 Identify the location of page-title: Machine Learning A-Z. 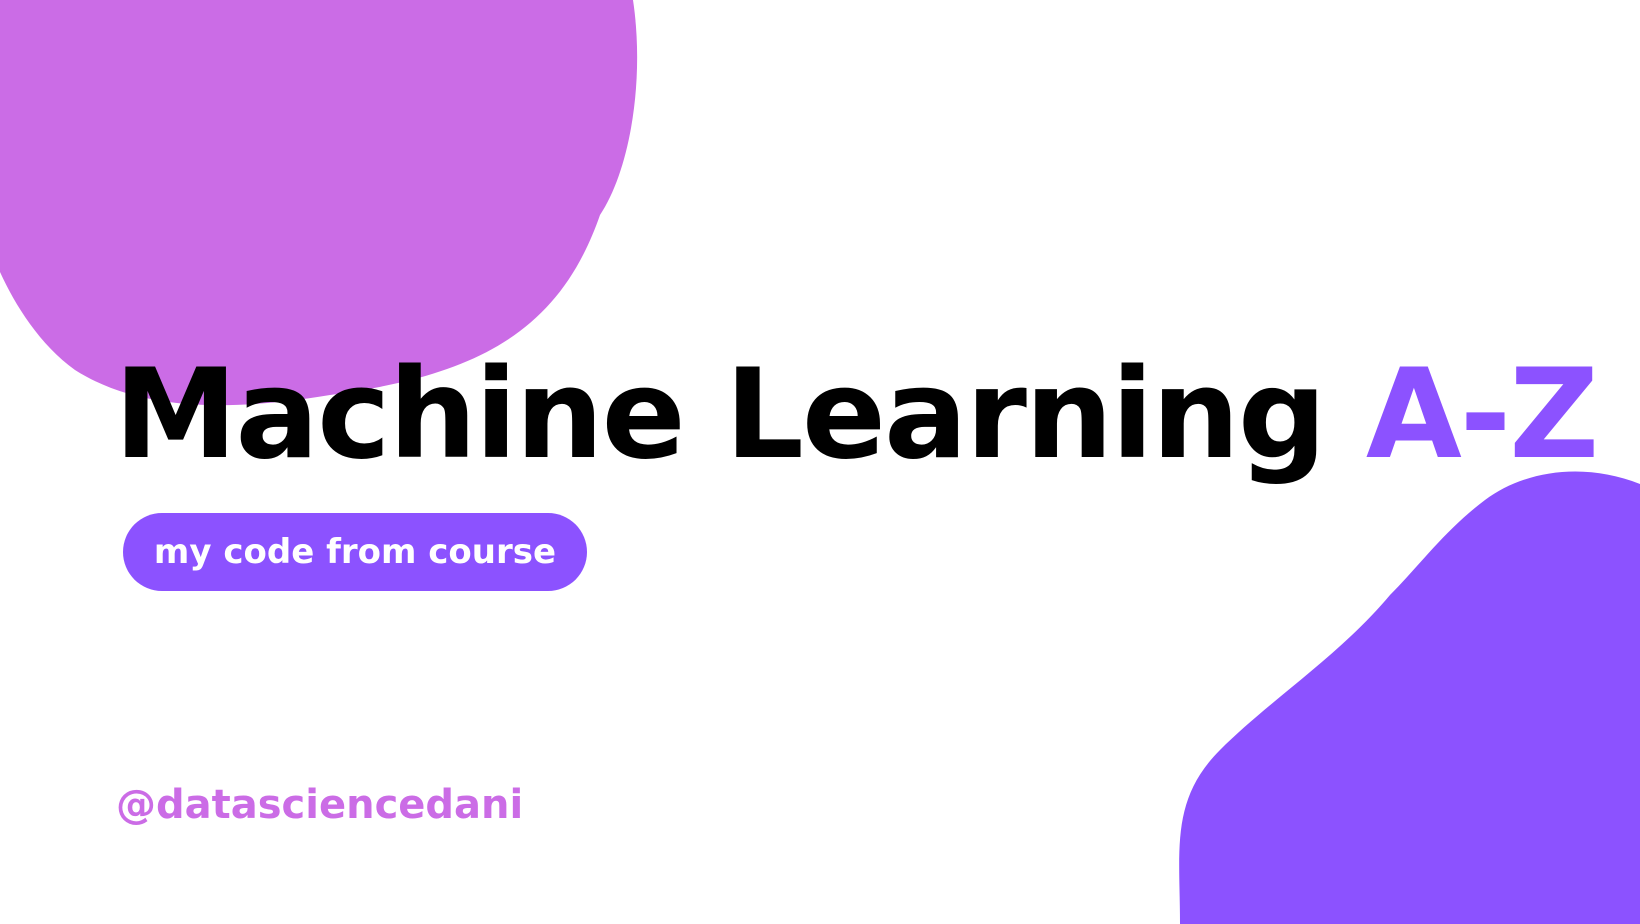
(856, 415).